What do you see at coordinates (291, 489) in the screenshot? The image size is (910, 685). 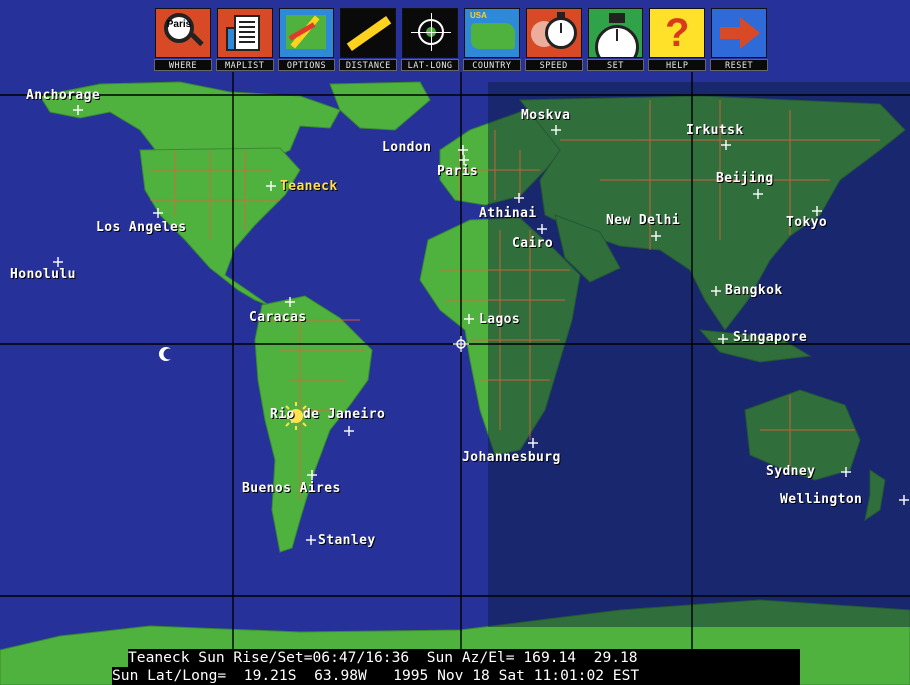 I see `city-label: Buenos Aires` at bounding box center [291, 489].